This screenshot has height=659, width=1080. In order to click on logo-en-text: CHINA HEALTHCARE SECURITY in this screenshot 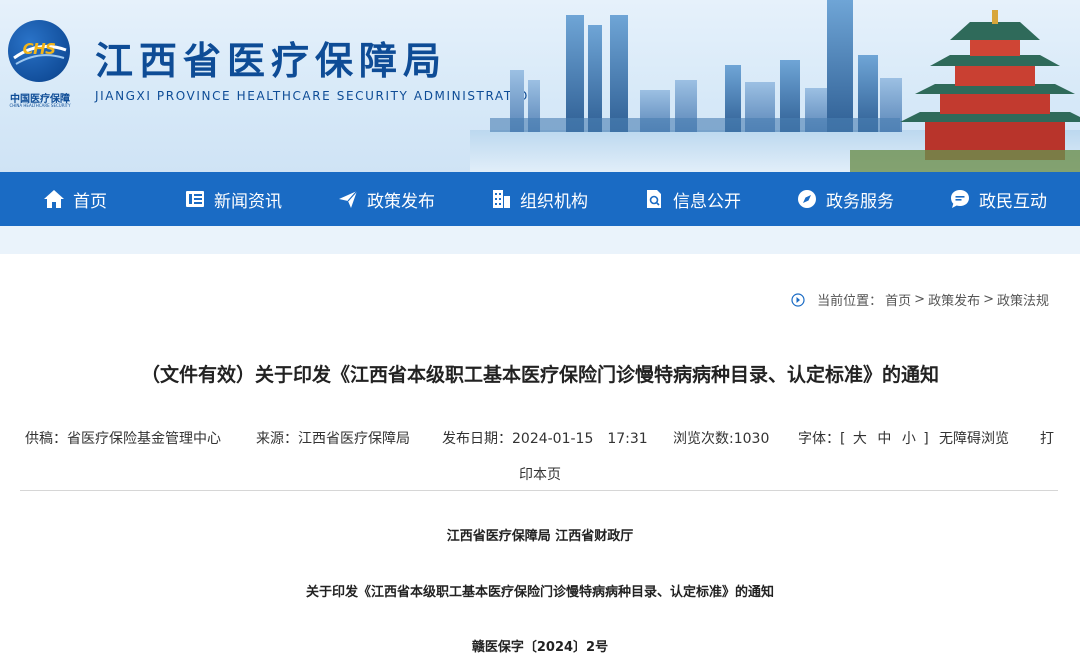, I will do `click(40, 105)`.